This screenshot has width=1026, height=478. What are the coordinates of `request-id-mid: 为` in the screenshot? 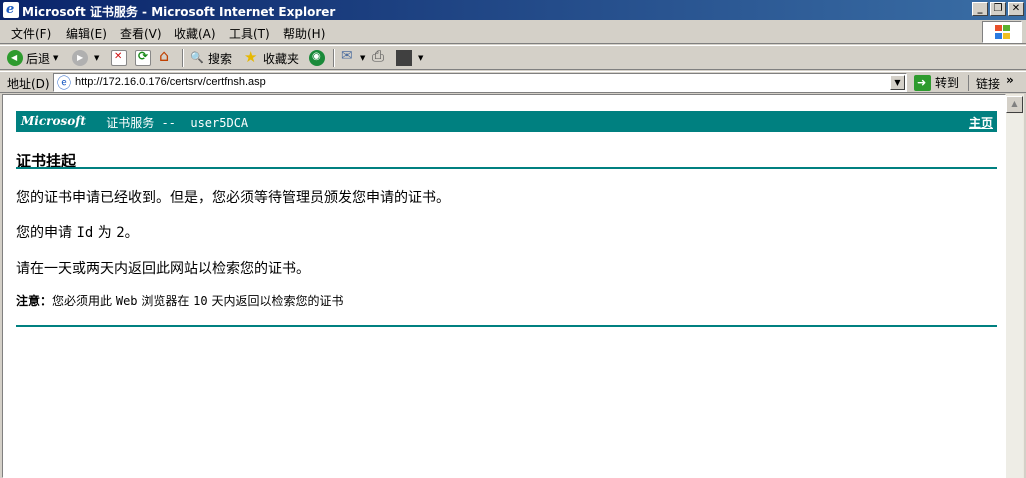 It's located at (105, 233).